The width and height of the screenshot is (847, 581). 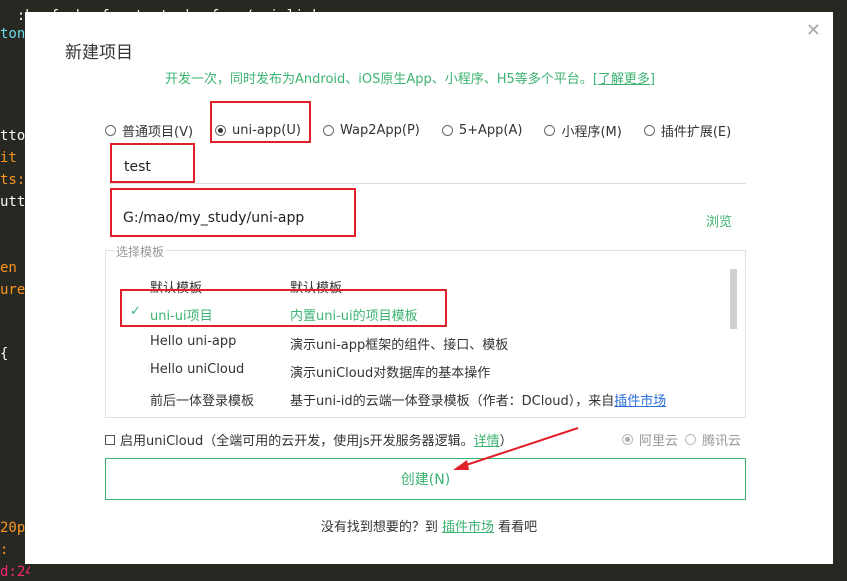 I want to click on subtitle-text: 开发一次，同时发布为Android、iOS原生App、小程序、H5等多个平台。, so click(x=379, y=79).